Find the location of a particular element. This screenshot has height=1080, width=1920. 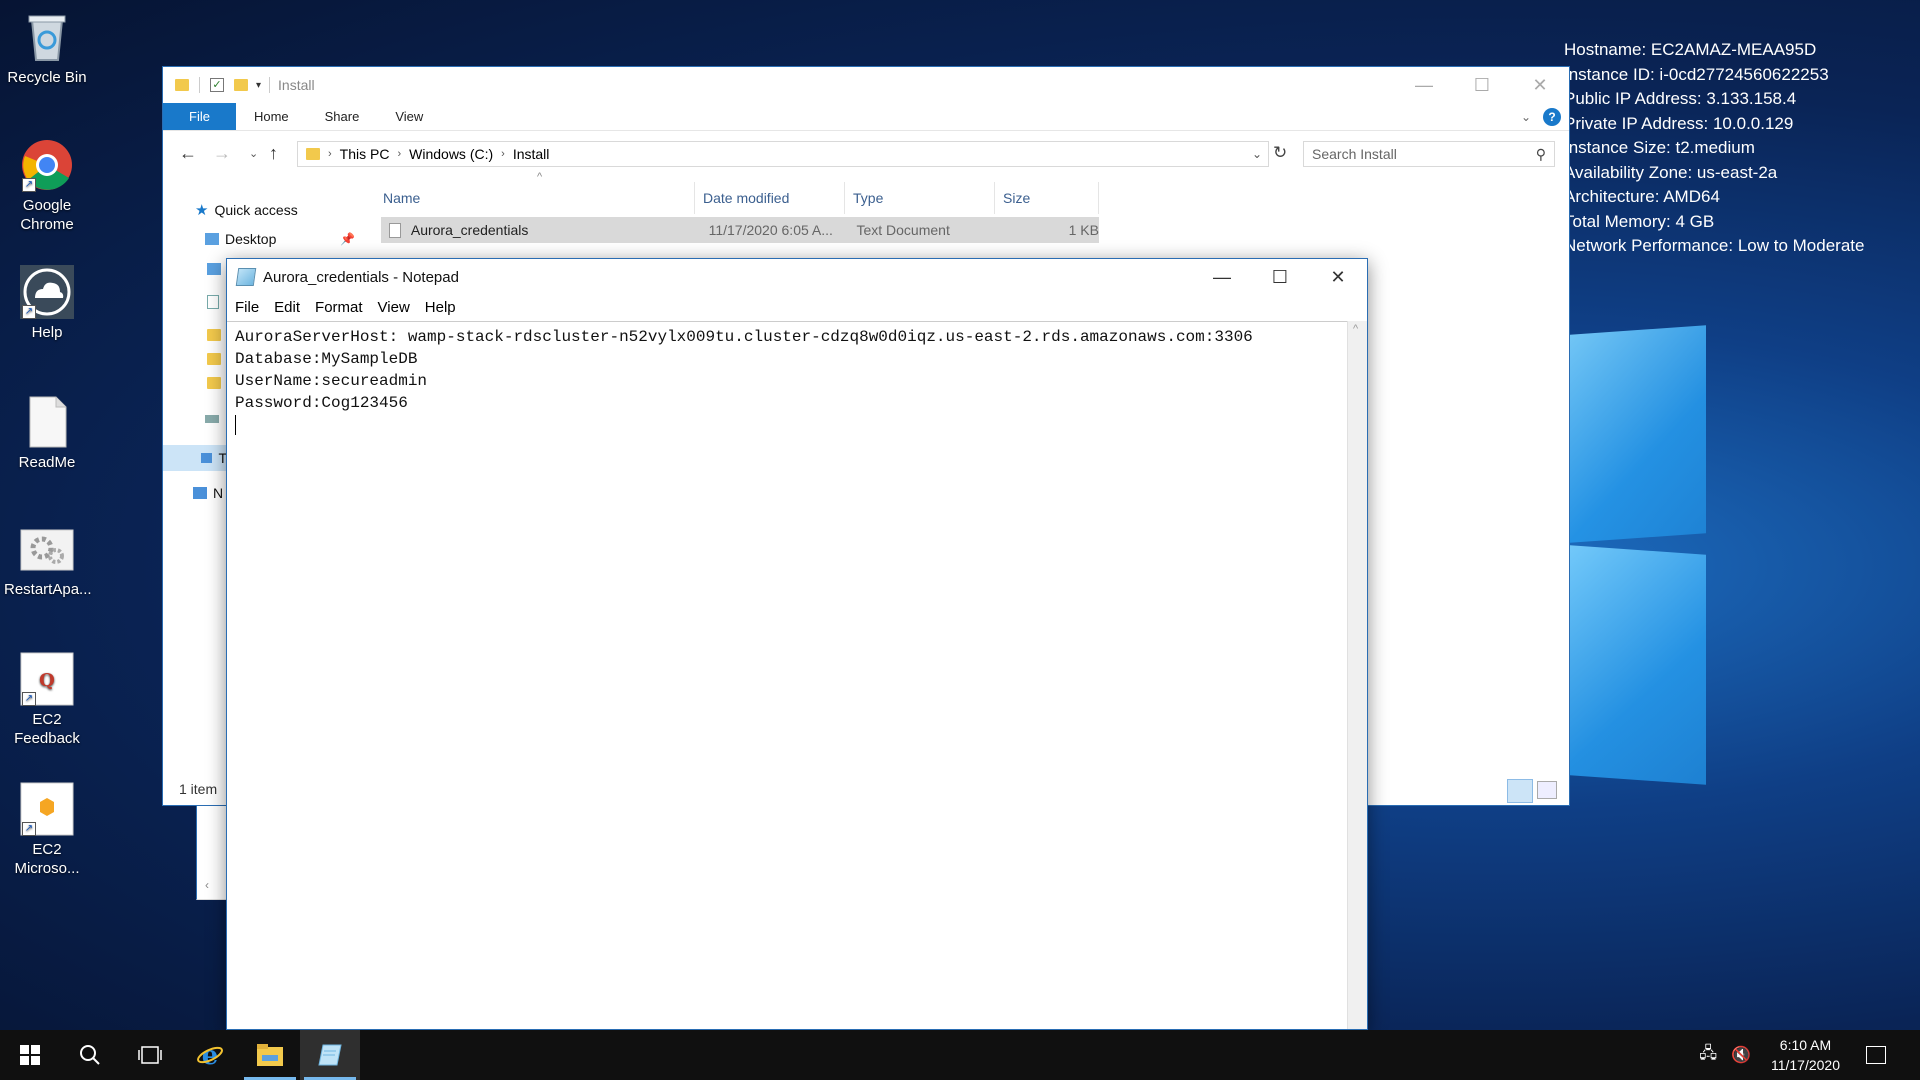

properties-checkbox-icon: ✓ is located at coordinates (217, 85).